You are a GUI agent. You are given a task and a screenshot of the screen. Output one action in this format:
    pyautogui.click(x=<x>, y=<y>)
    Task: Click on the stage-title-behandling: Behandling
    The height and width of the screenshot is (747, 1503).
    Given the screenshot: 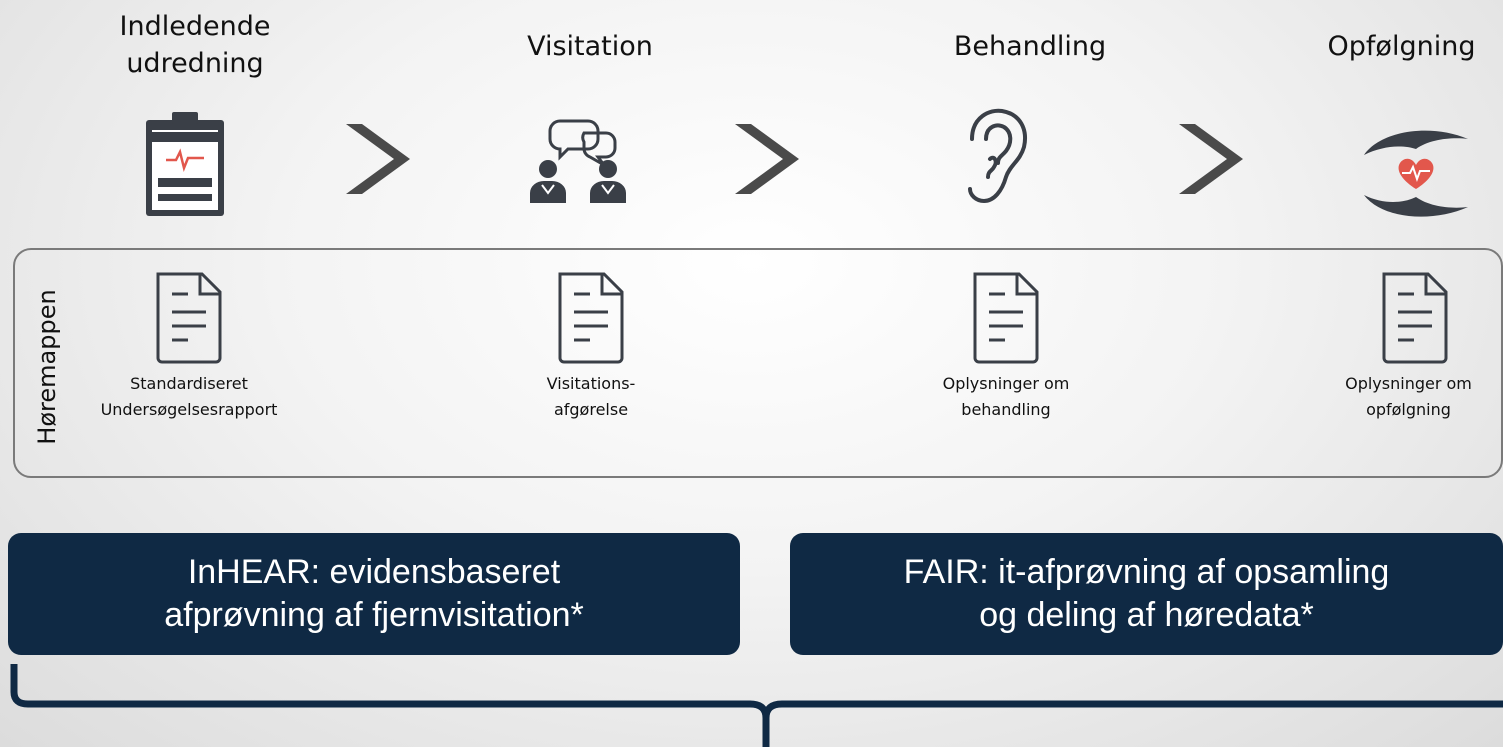 What is the action you would take?
    pyautogui.click(x=1030, y=46)
    